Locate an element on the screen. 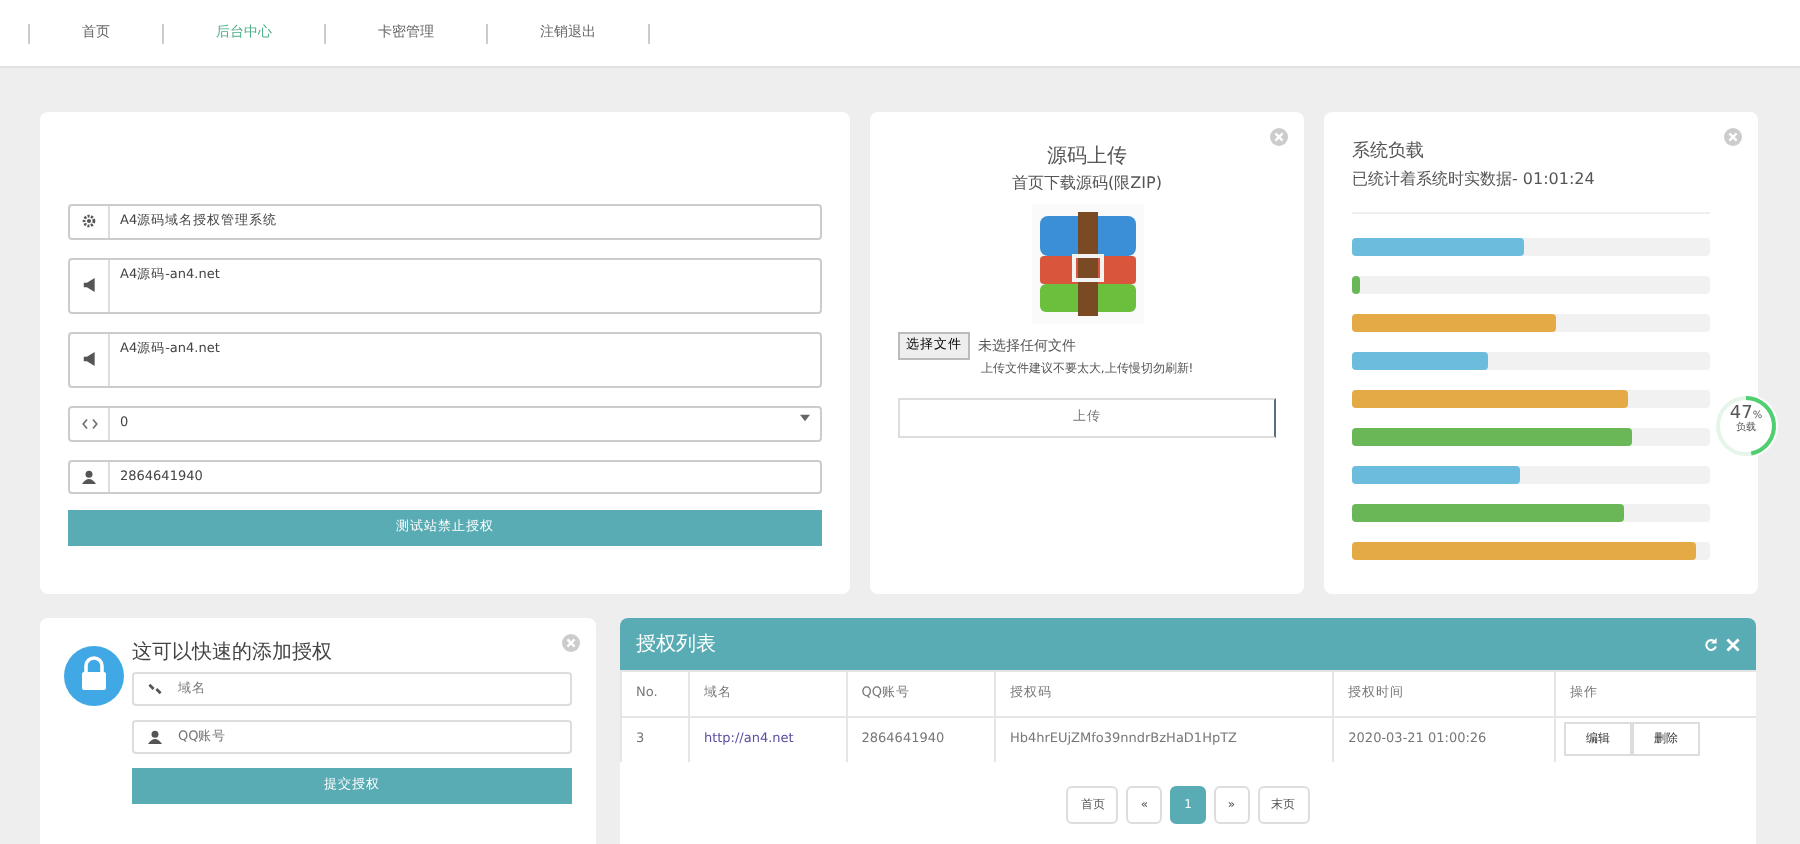 Image resolution: width=1800 pixels, height=844 pixels. card-title: 源码上传 is located at coordinates (1087, 157).